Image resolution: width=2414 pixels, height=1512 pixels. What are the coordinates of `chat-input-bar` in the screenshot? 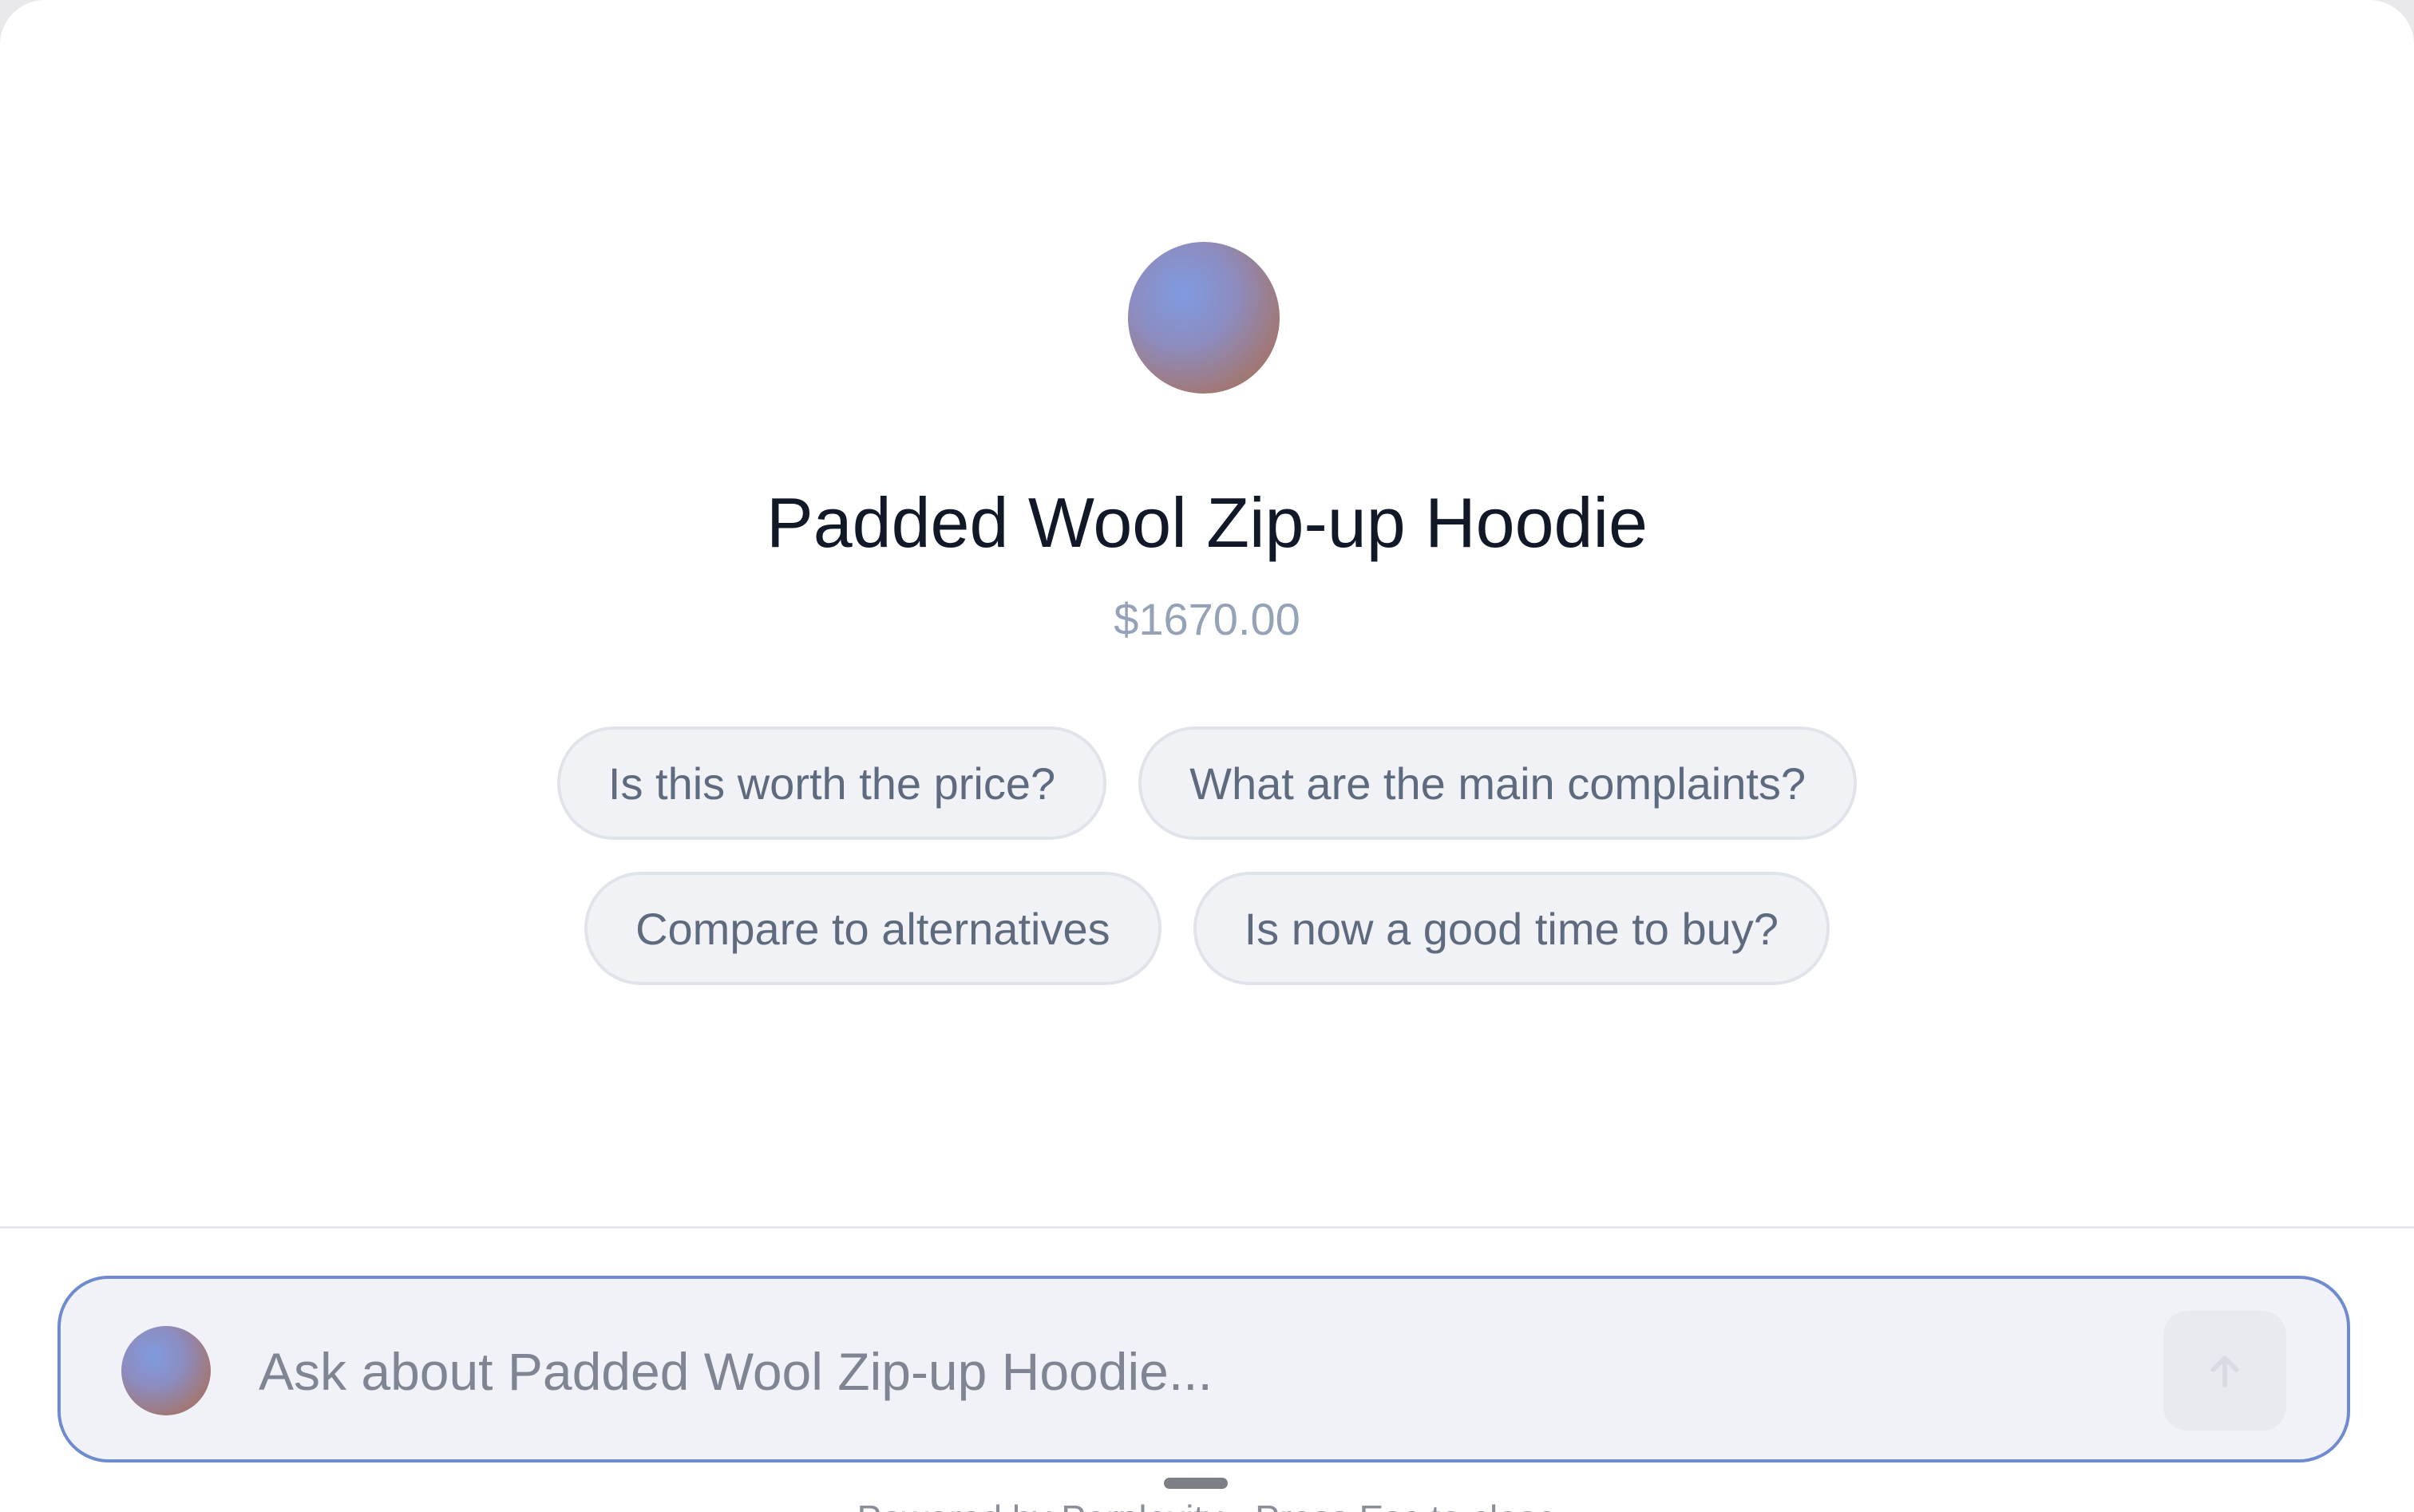 It's located at (1203, 1369).